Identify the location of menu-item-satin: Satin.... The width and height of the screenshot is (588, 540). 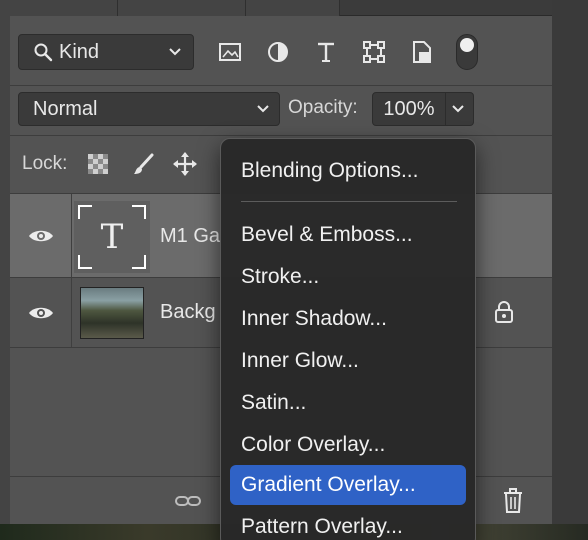
(348, 403).